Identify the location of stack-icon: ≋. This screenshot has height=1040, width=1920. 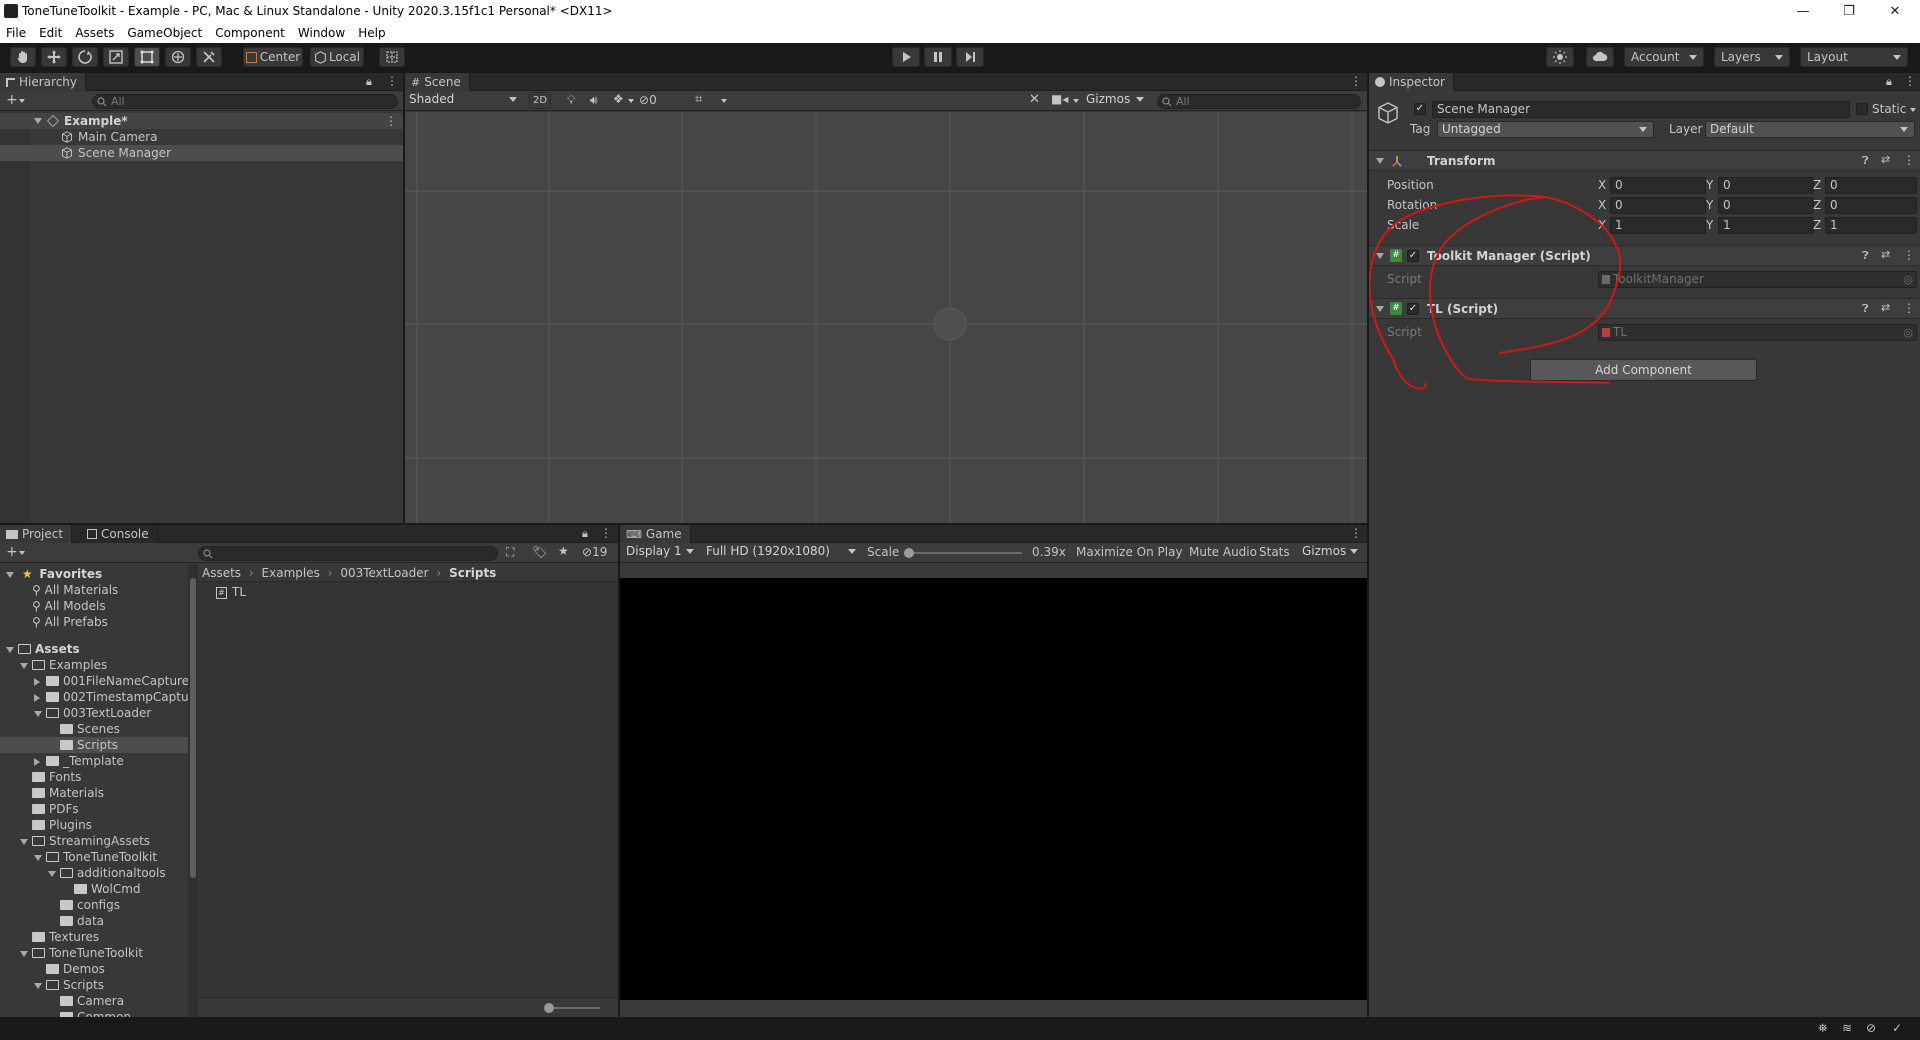
(1847, 1028).